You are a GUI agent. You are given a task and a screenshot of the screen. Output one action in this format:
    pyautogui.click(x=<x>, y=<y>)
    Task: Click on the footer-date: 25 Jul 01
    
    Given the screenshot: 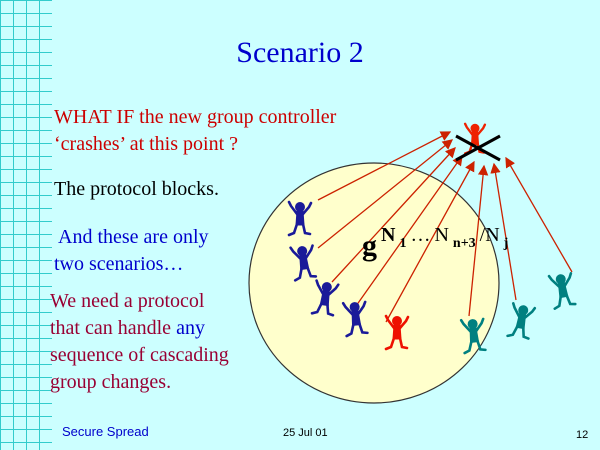 What is the action you would take?
    pyautogui.click(x=305, y=433)
    